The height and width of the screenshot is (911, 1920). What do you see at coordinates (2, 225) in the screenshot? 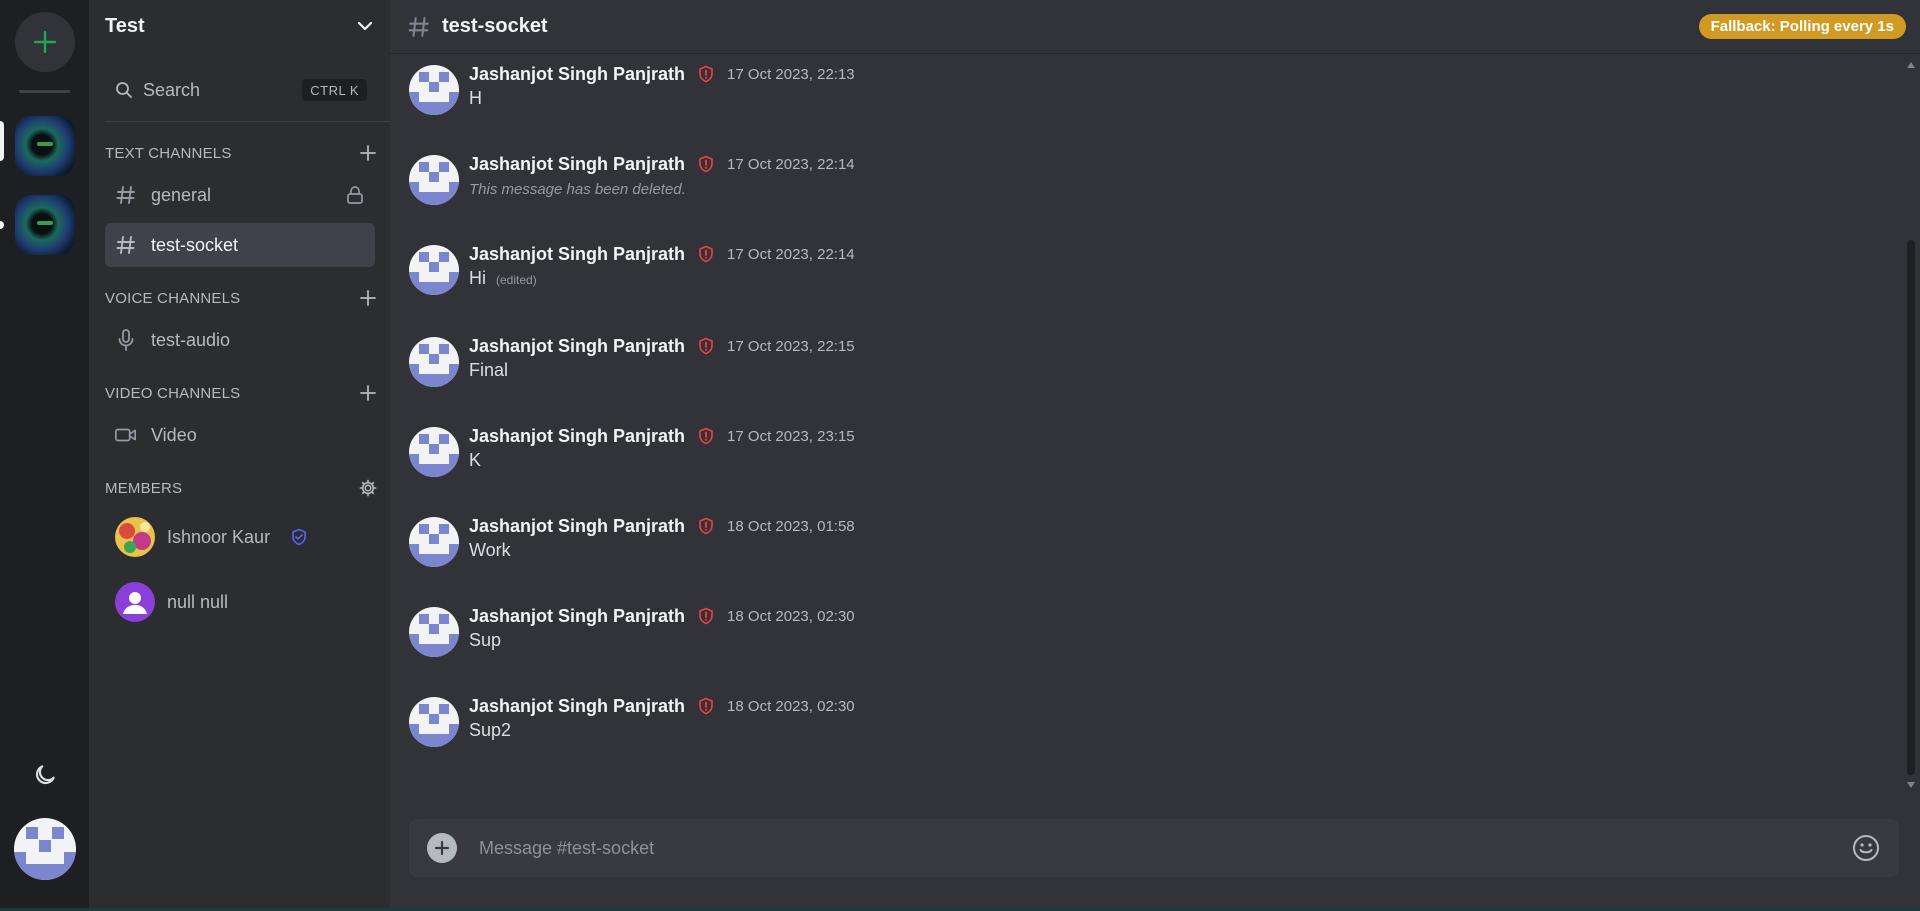
I see `server-unread-indicator` at bounding box center [2, 225].